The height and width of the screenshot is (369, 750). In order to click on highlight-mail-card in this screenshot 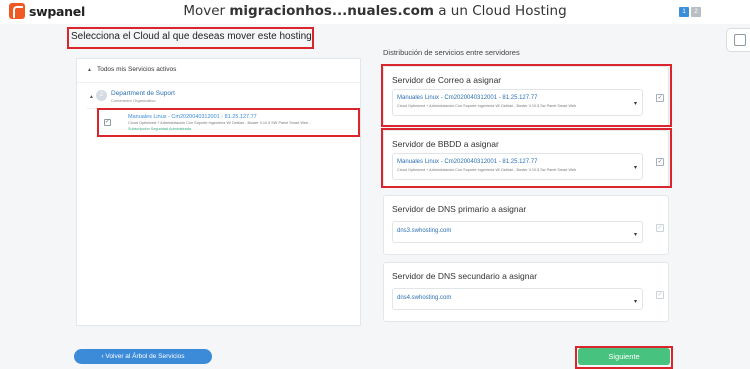, I will do `click(526, 95)`.